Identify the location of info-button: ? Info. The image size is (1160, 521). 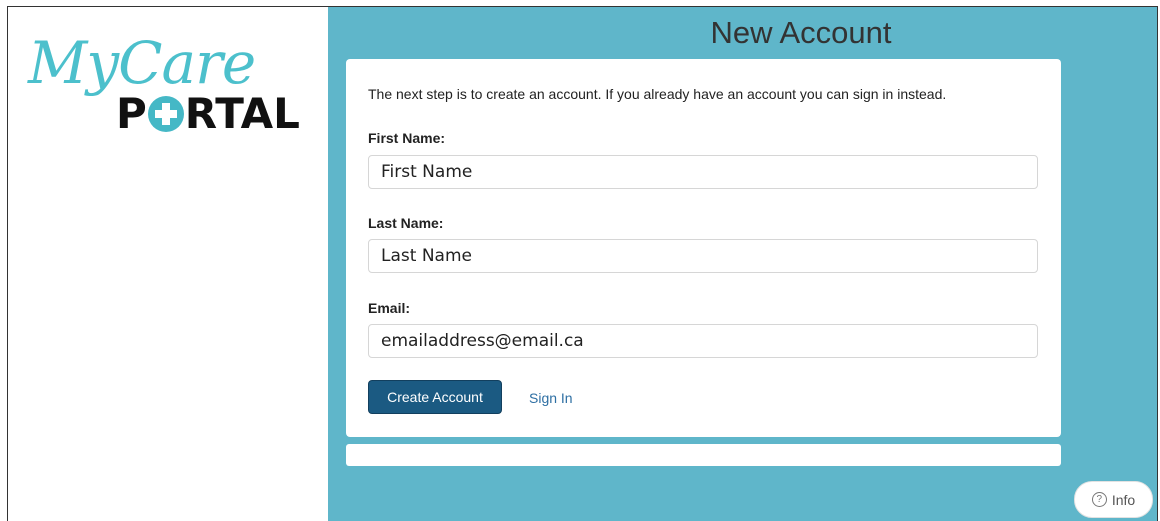
(1113, 499).